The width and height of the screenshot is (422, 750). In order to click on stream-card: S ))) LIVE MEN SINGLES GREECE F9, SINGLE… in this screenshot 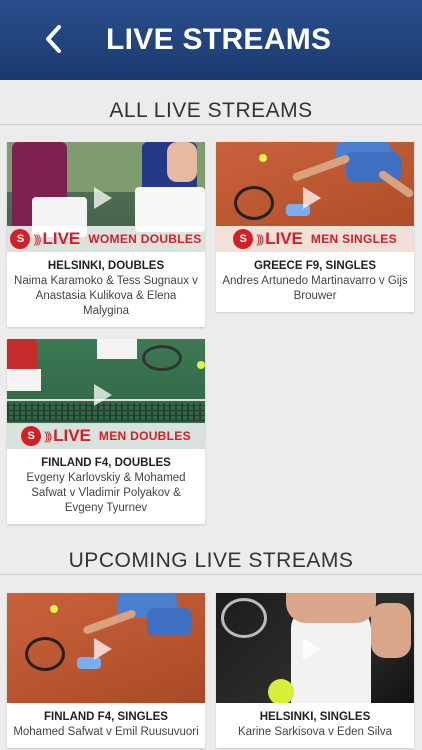, I will do `click(315, 227)`.